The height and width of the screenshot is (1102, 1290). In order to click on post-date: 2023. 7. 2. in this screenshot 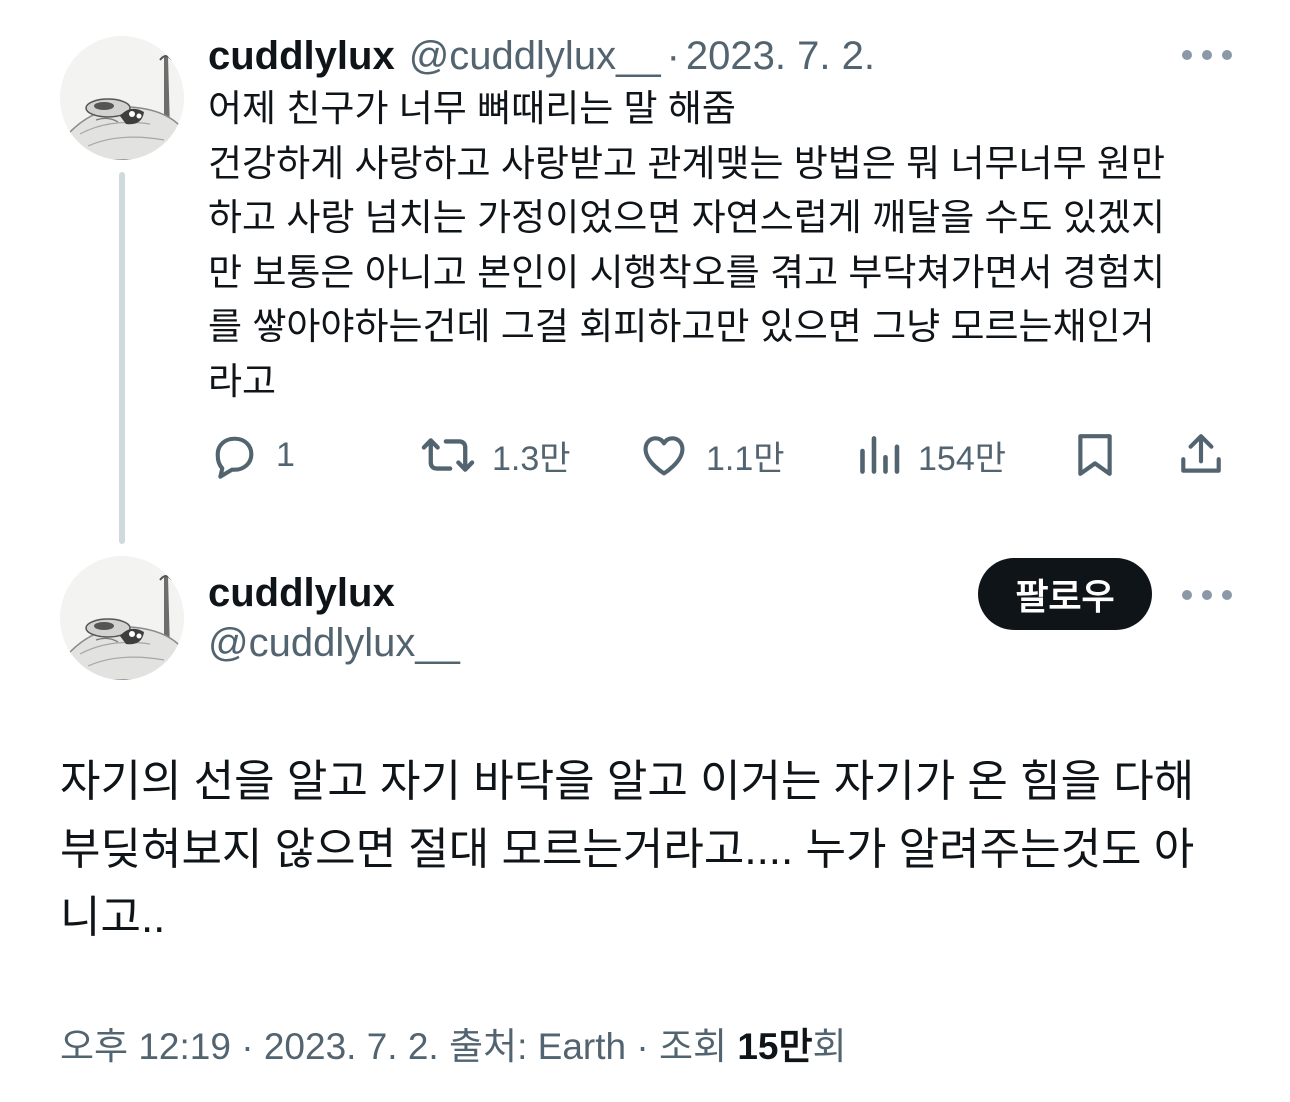, I will do `click(351, 1046)`.